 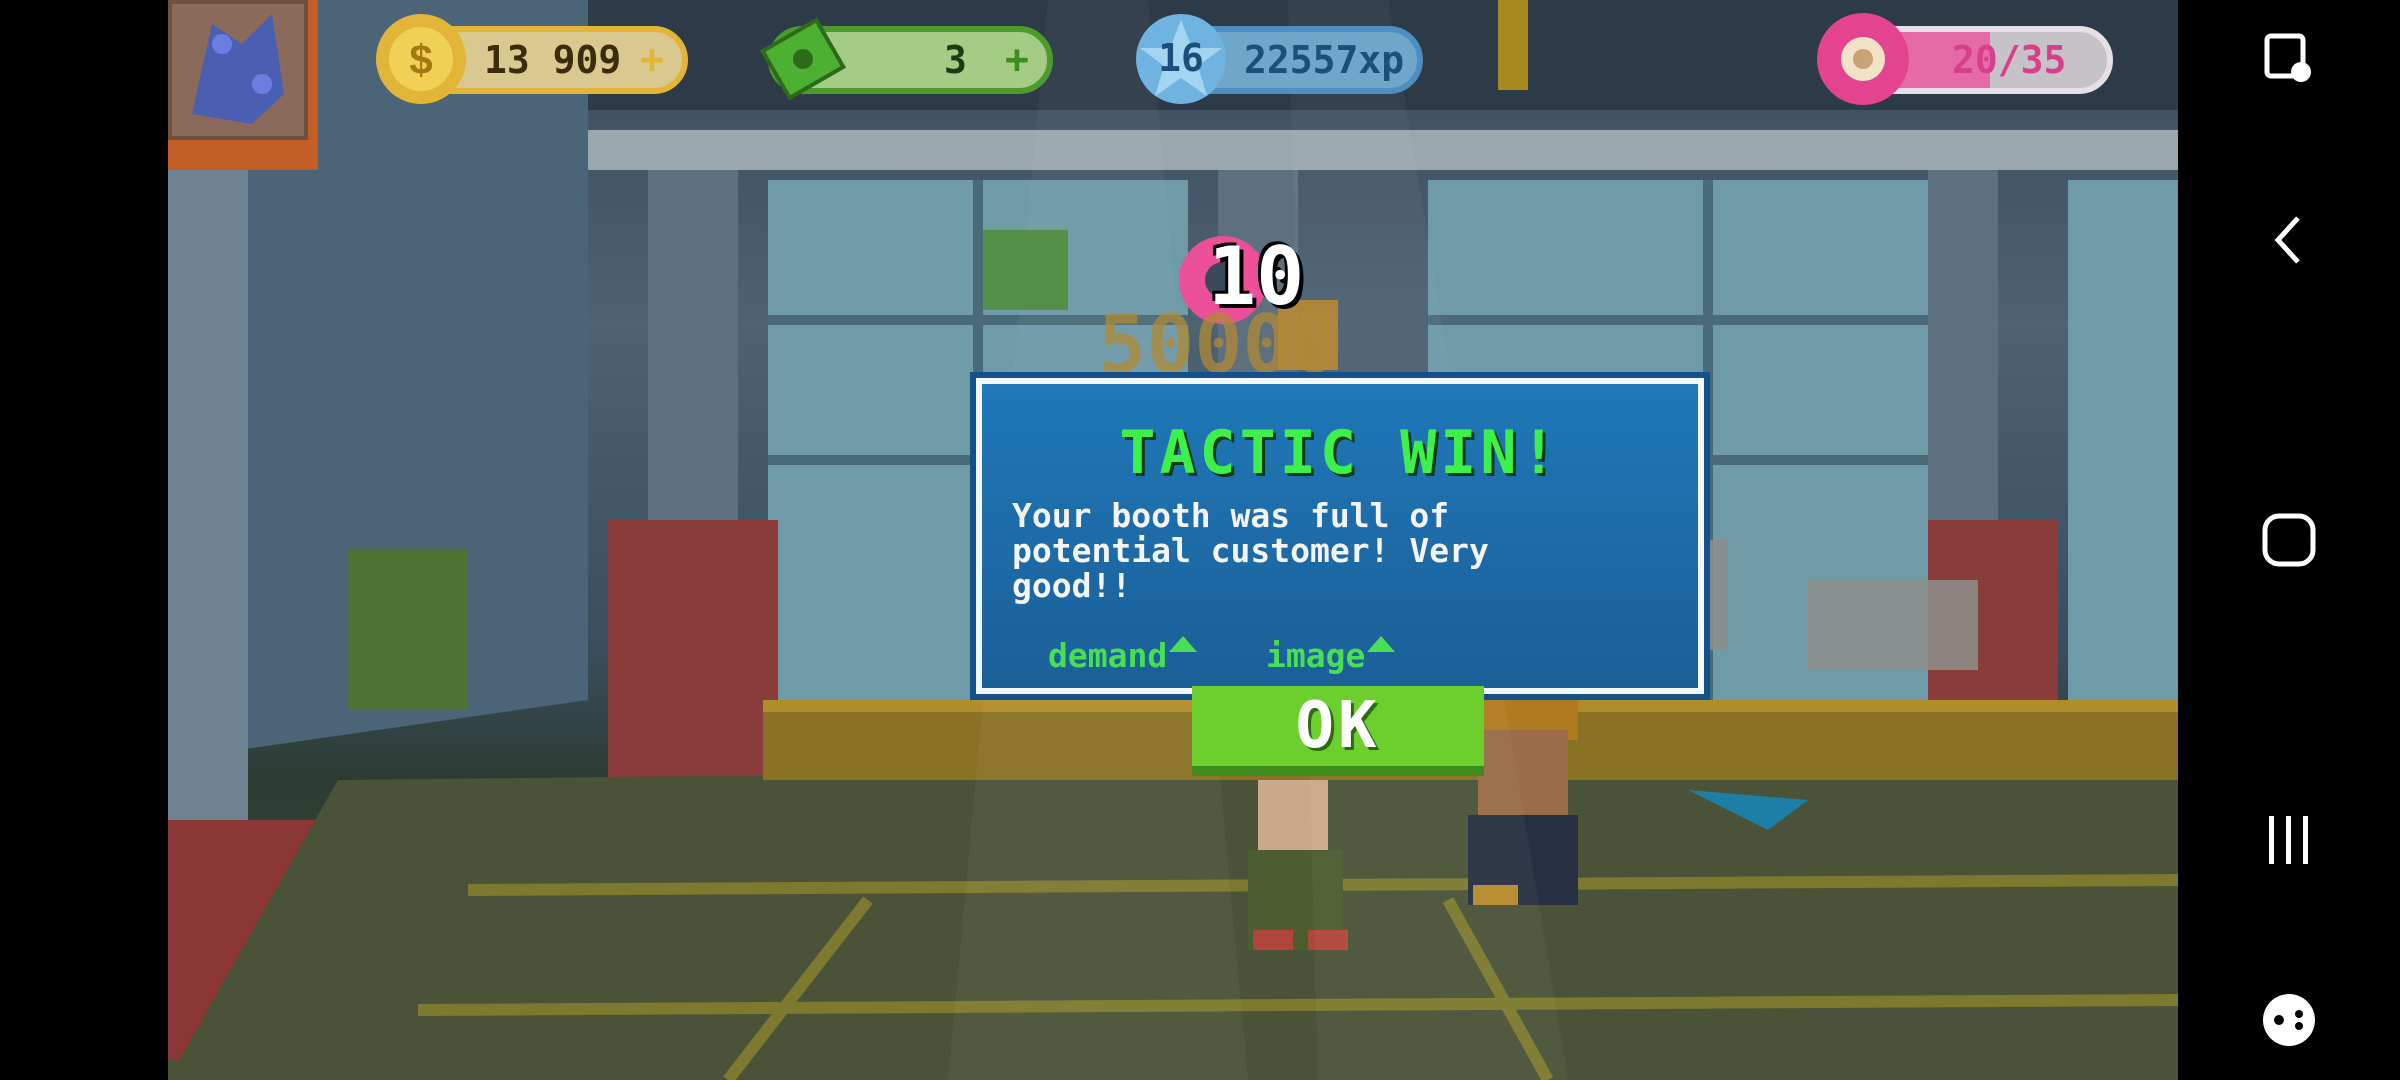 I want to click on game-tools-icon, so click(x=2289, y=1020).